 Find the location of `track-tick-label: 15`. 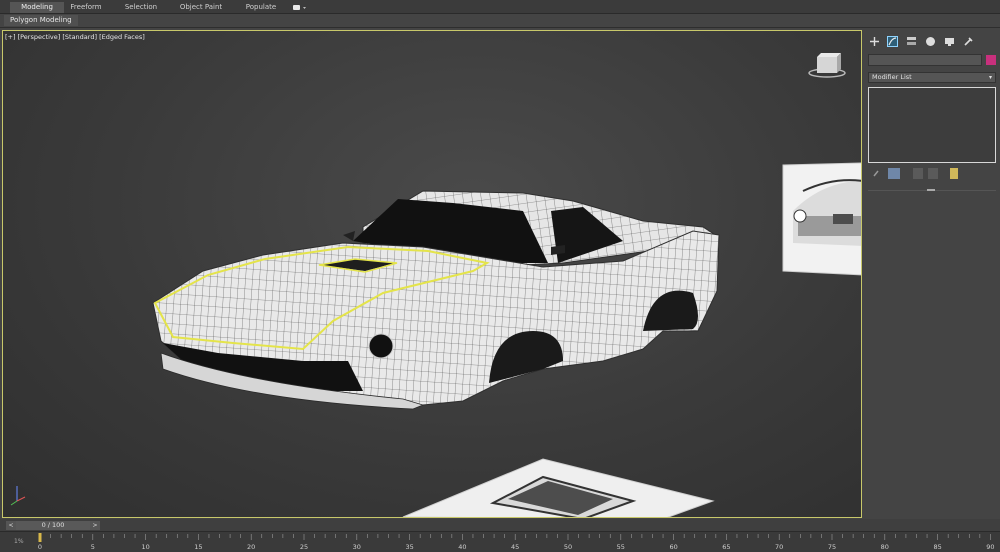

track-tick-label: 15 is located at coordinates (198, 547).